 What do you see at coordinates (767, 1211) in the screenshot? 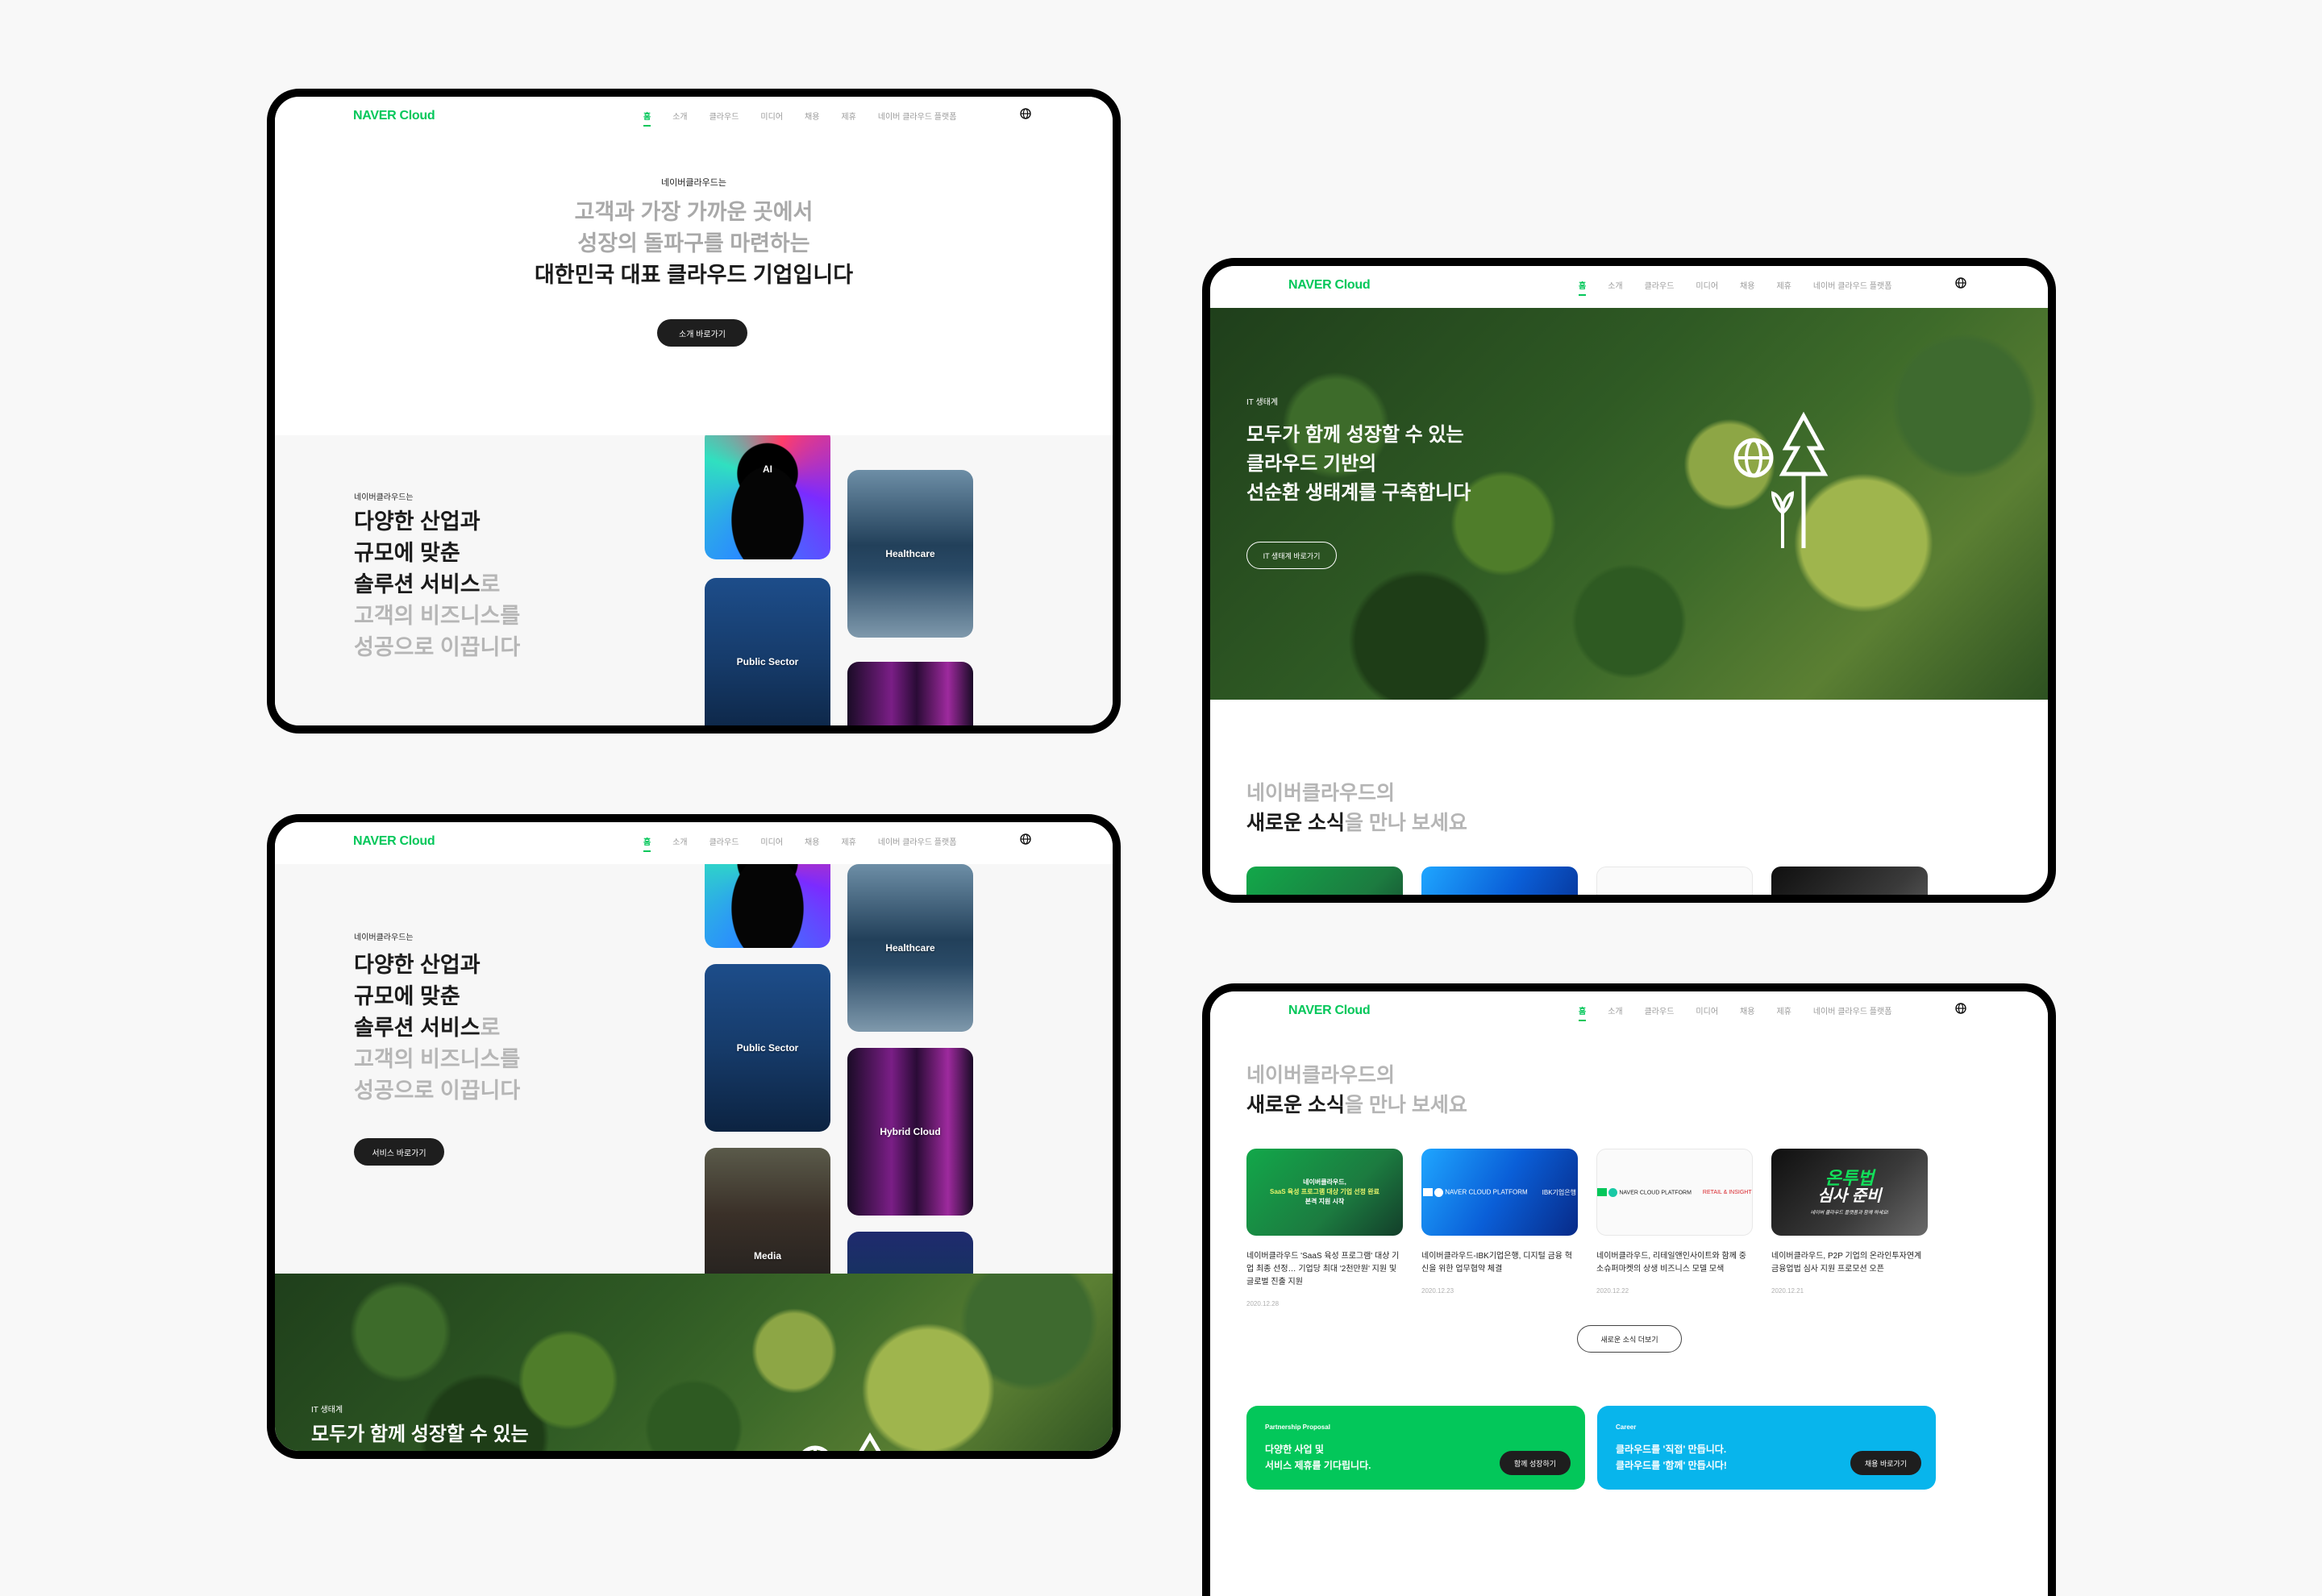
I see `service-tile-media: Media` at bounding box center [767, 1211].